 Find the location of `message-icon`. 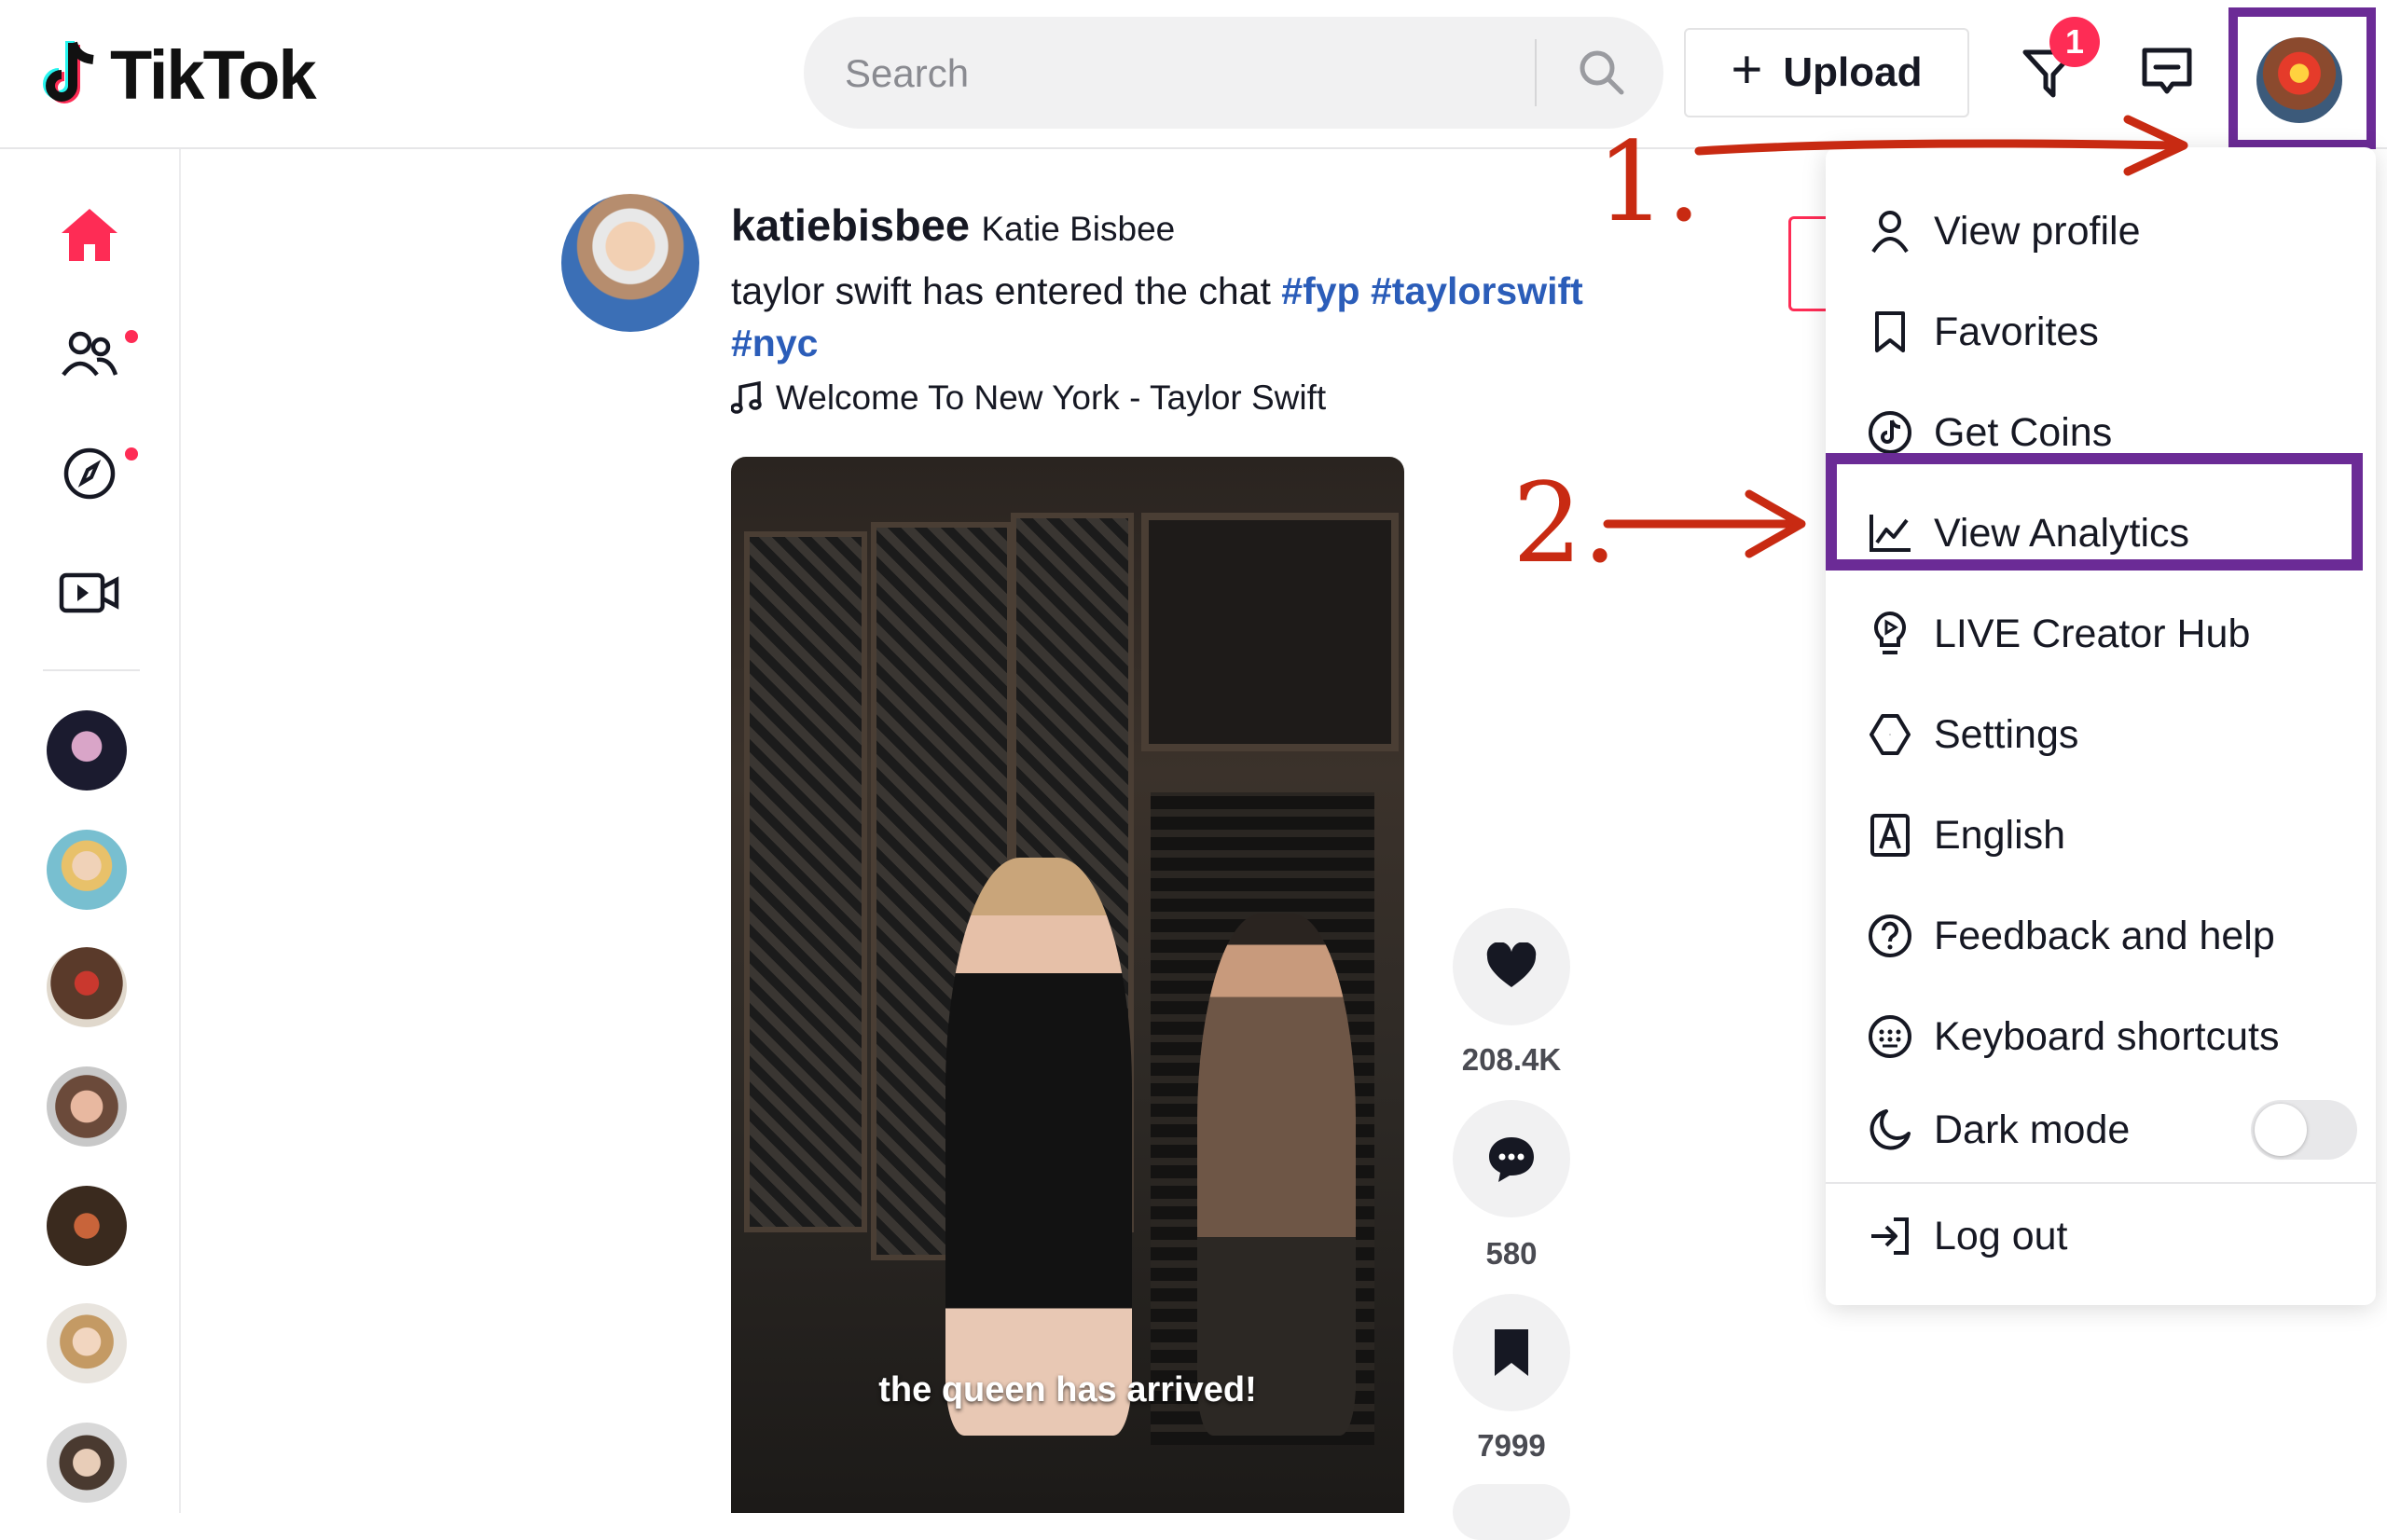

message-icon is located at coordinates (2167, 71).